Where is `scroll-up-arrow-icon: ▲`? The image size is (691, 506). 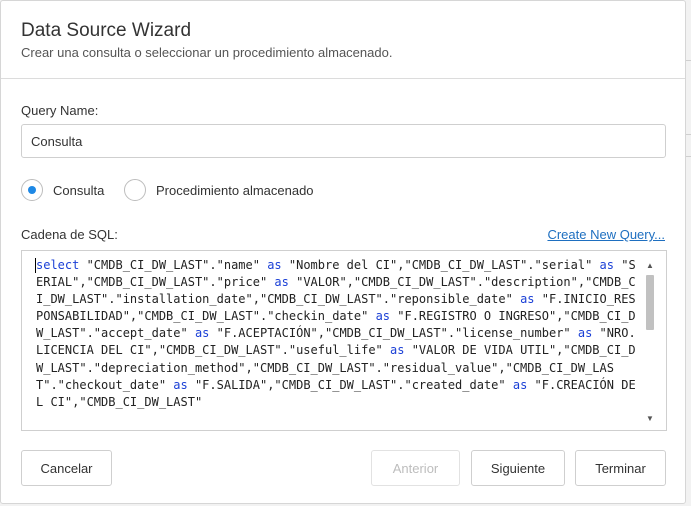
scroll-up-arrow-icon: ▲ is located at coordinates (650, 266).